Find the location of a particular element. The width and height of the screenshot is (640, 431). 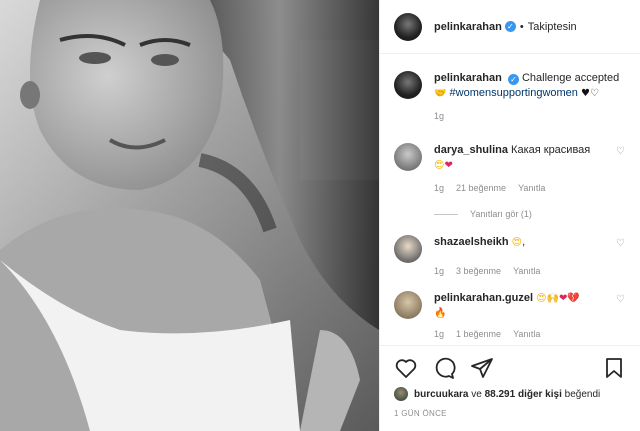

divider is located at coordinates (510, 345).